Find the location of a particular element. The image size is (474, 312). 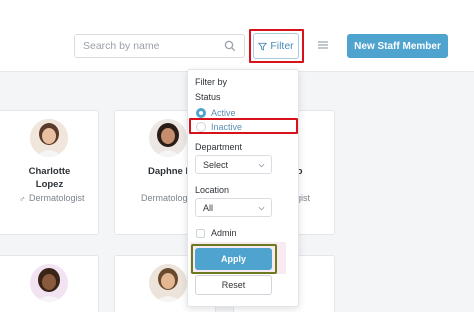

admin-checkbox is located at coordinates (200, 233).